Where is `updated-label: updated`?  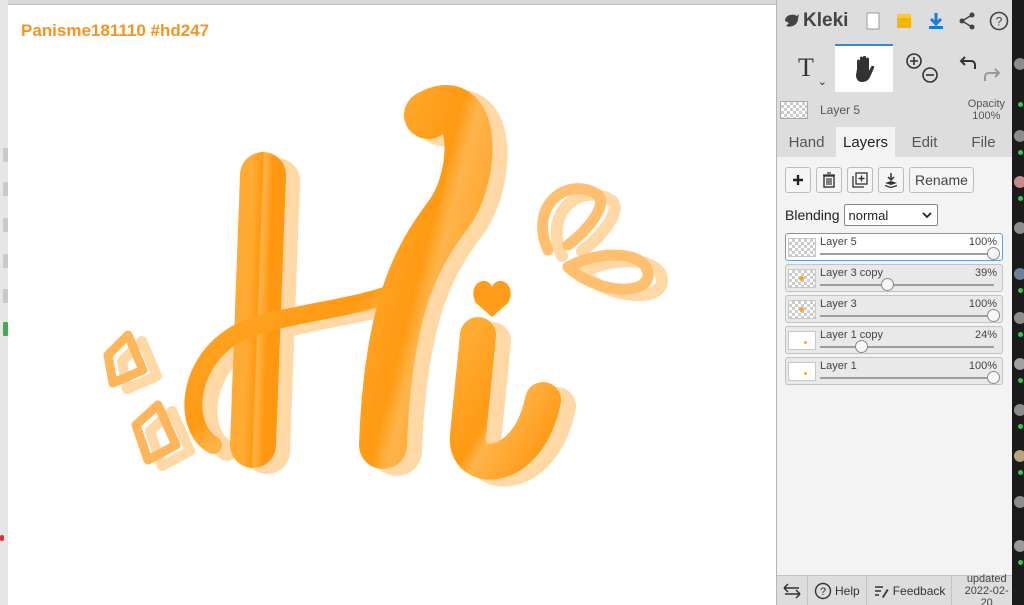
updated-label: updated is located at coordinates (986, 578).